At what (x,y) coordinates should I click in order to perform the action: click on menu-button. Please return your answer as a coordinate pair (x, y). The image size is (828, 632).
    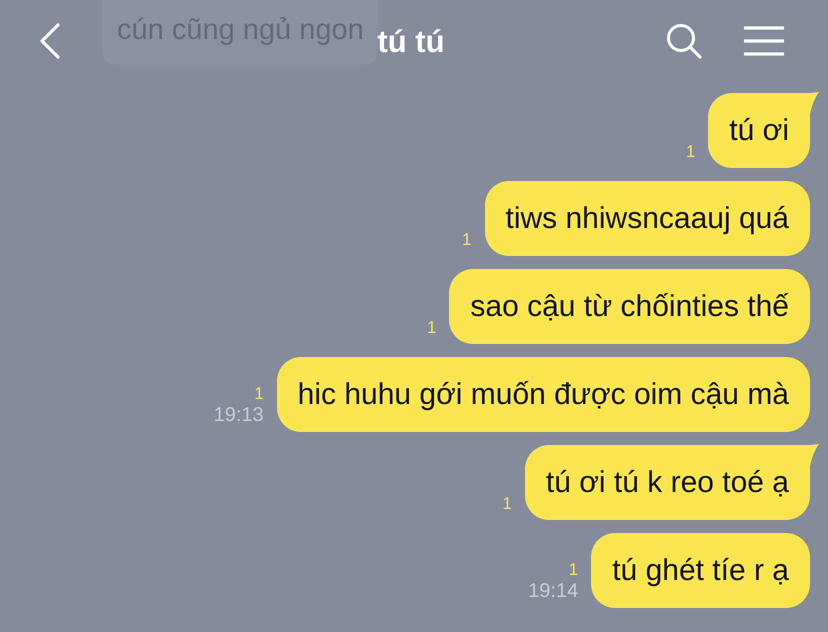
    Looking at the image, I should click on (764, 41).